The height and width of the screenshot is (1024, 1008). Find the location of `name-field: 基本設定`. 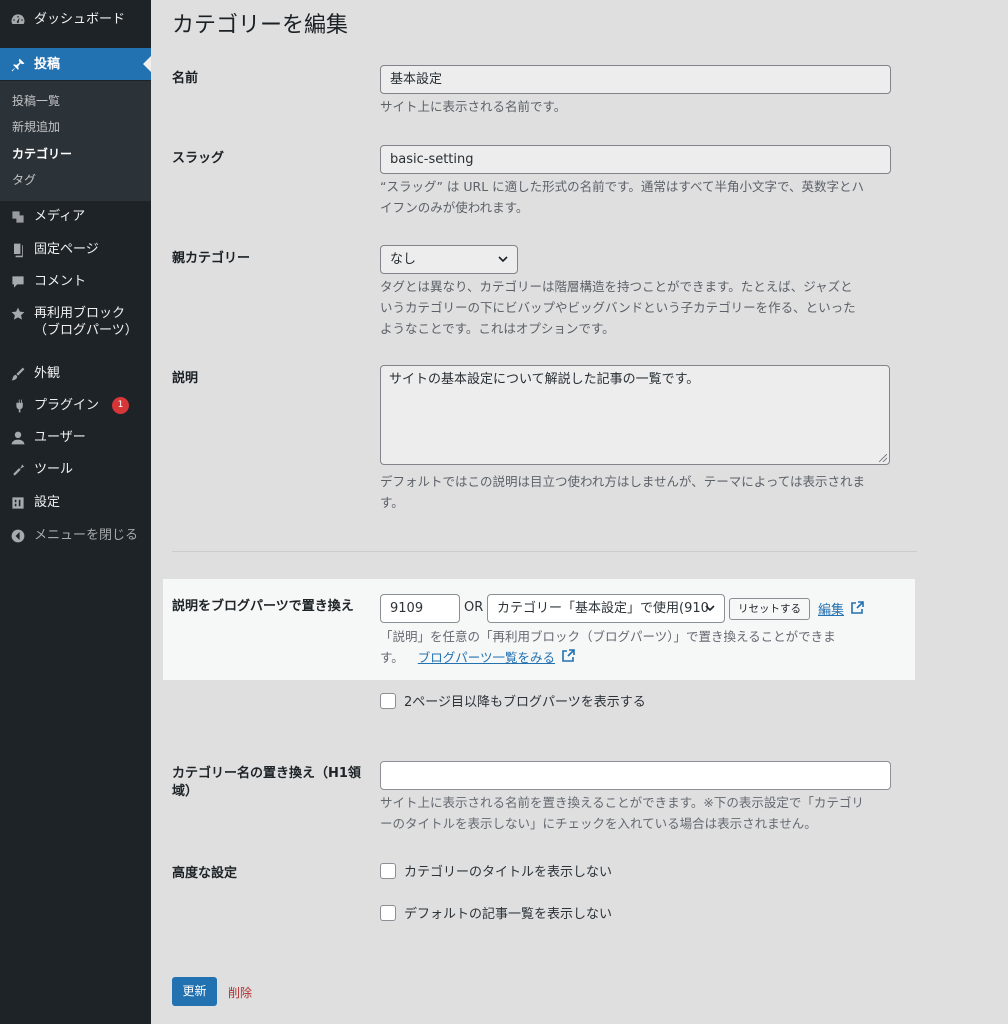

name-field: 基本設定 is located at coordinates (635, 79).